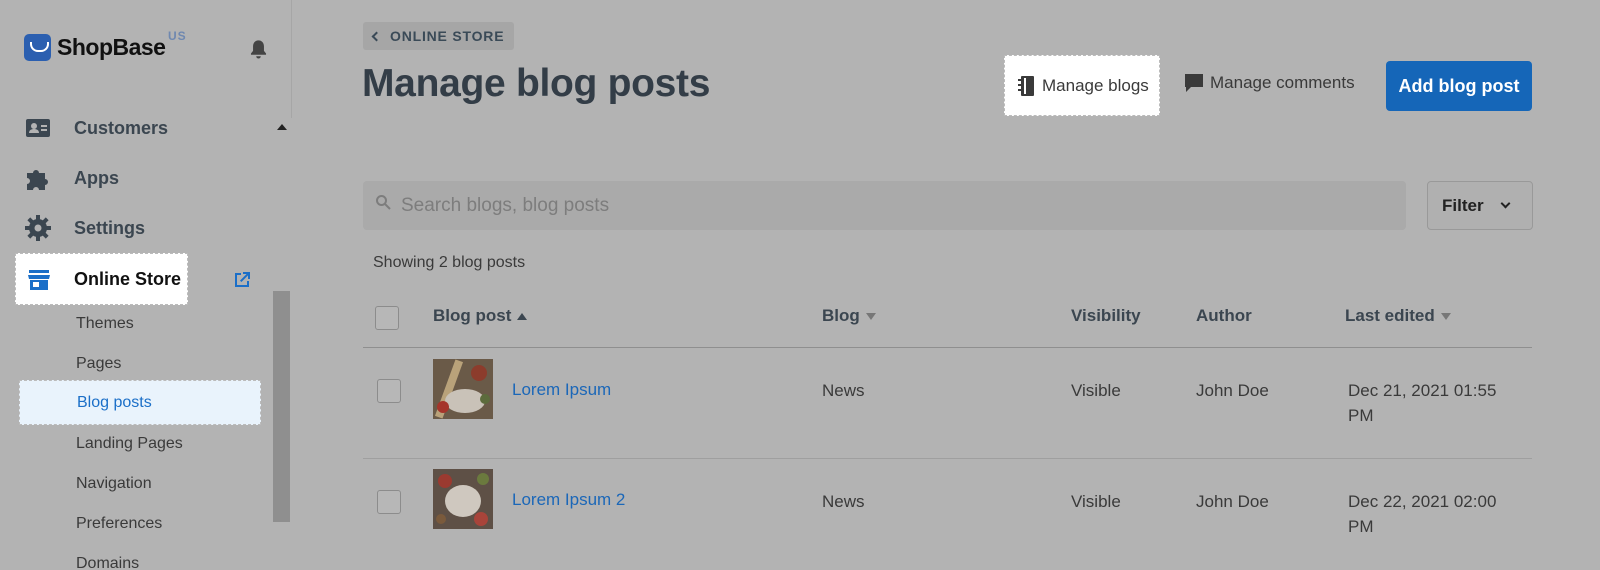  Describe the element at coordinates (447, 36) in the screenshot. I see `breadcrumb-label: ONLINE STORE` at that location.